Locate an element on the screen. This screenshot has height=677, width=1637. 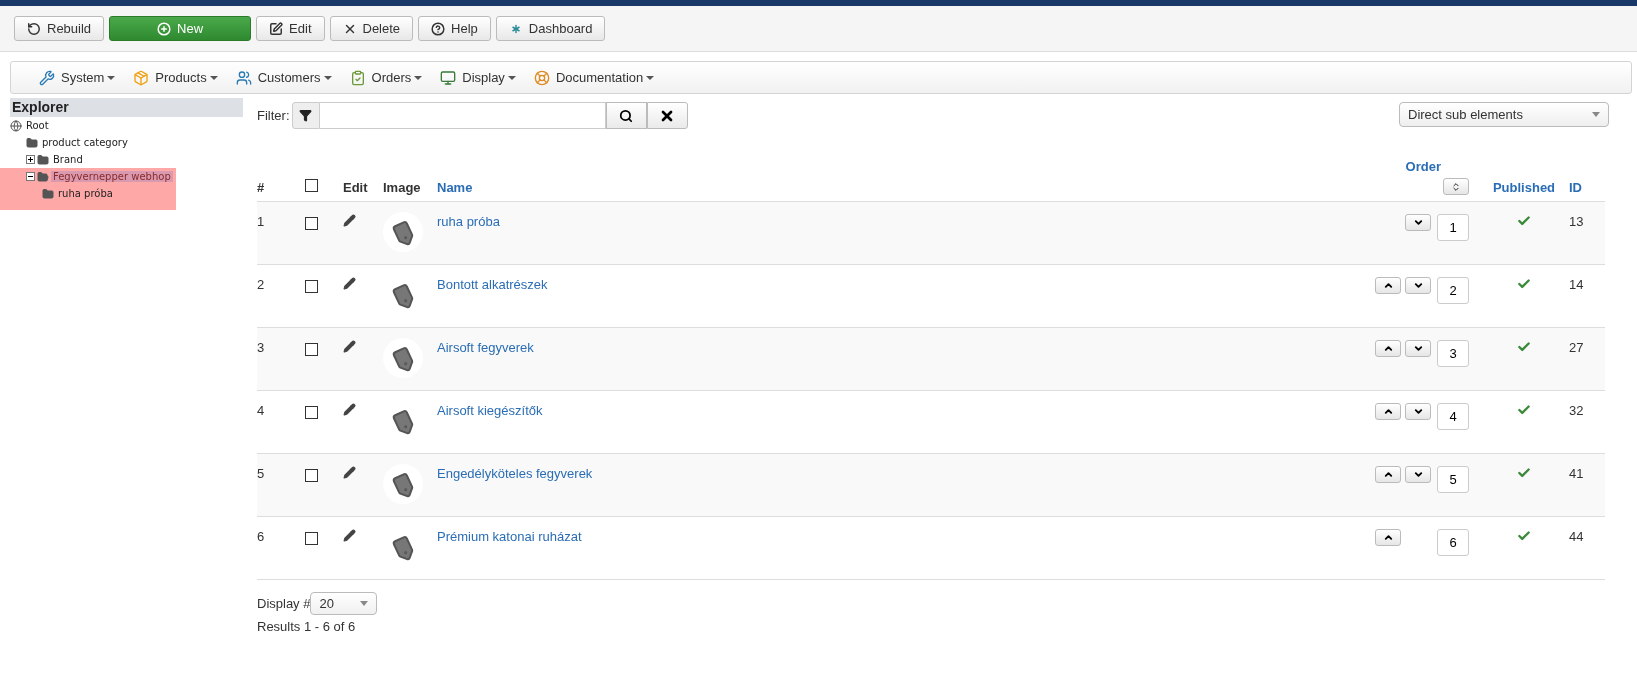
search-button is located at coordinates (626, 115).